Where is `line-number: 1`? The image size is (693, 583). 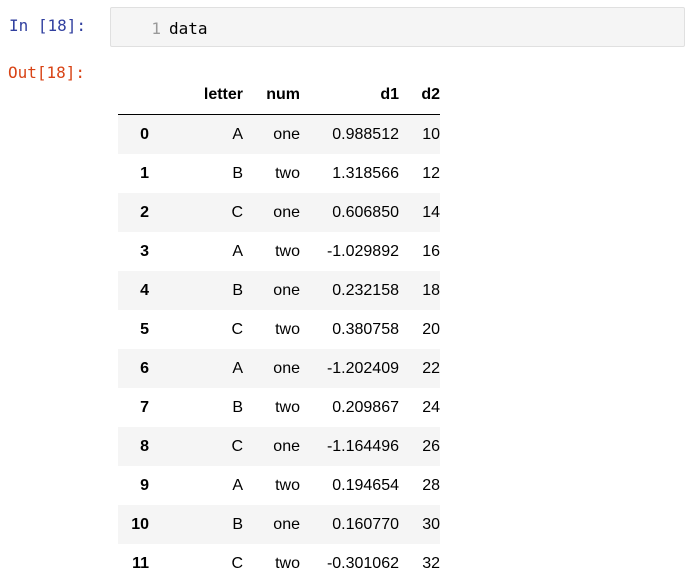 line-number: 1 is located at coordinates (148, 28).